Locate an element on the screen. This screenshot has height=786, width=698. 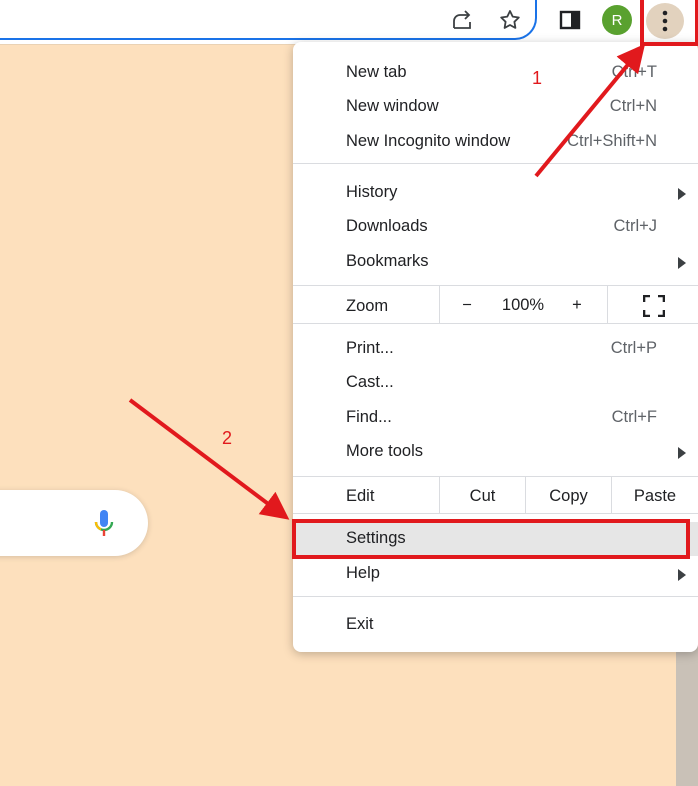
annotation-step-2: 2 is located at coordinates (227, 438).